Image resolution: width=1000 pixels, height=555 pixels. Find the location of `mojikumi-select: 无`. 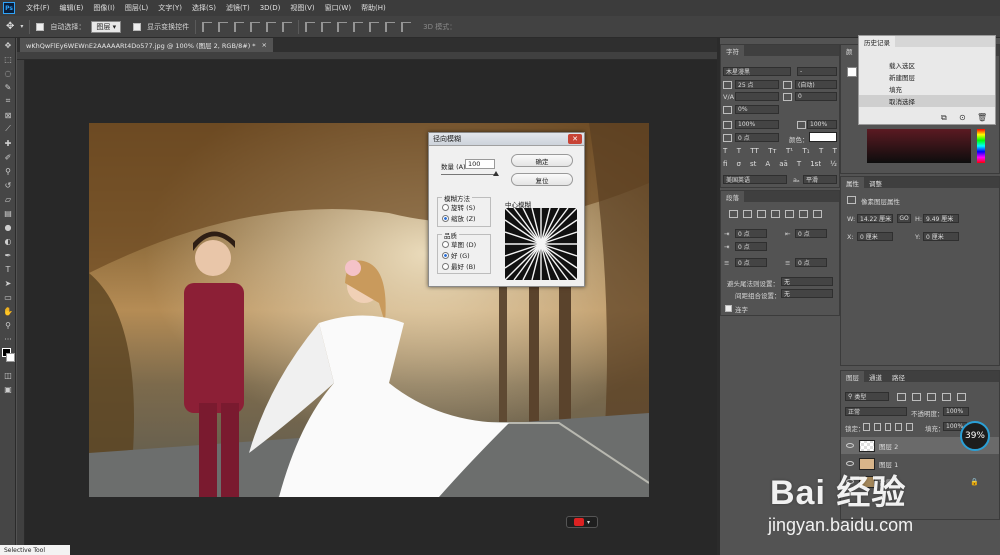

mojikumi-select: 无 is located at coordinates (807, 293).